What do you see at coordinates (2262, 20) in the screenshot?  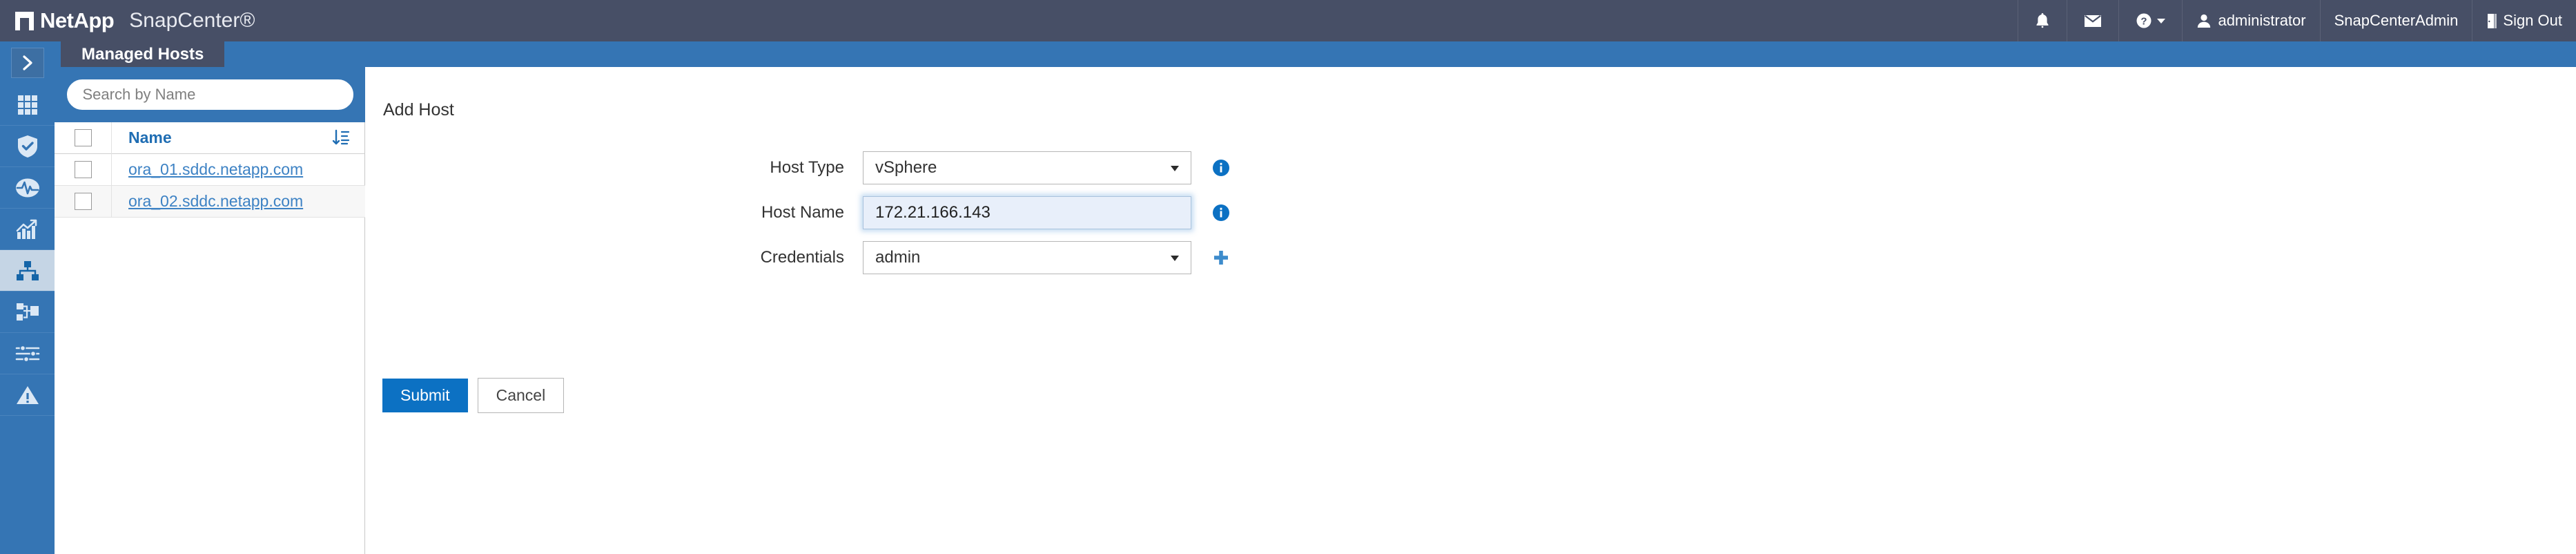 I see `user-name-label: administrator` at bounding box center [2262, 20].